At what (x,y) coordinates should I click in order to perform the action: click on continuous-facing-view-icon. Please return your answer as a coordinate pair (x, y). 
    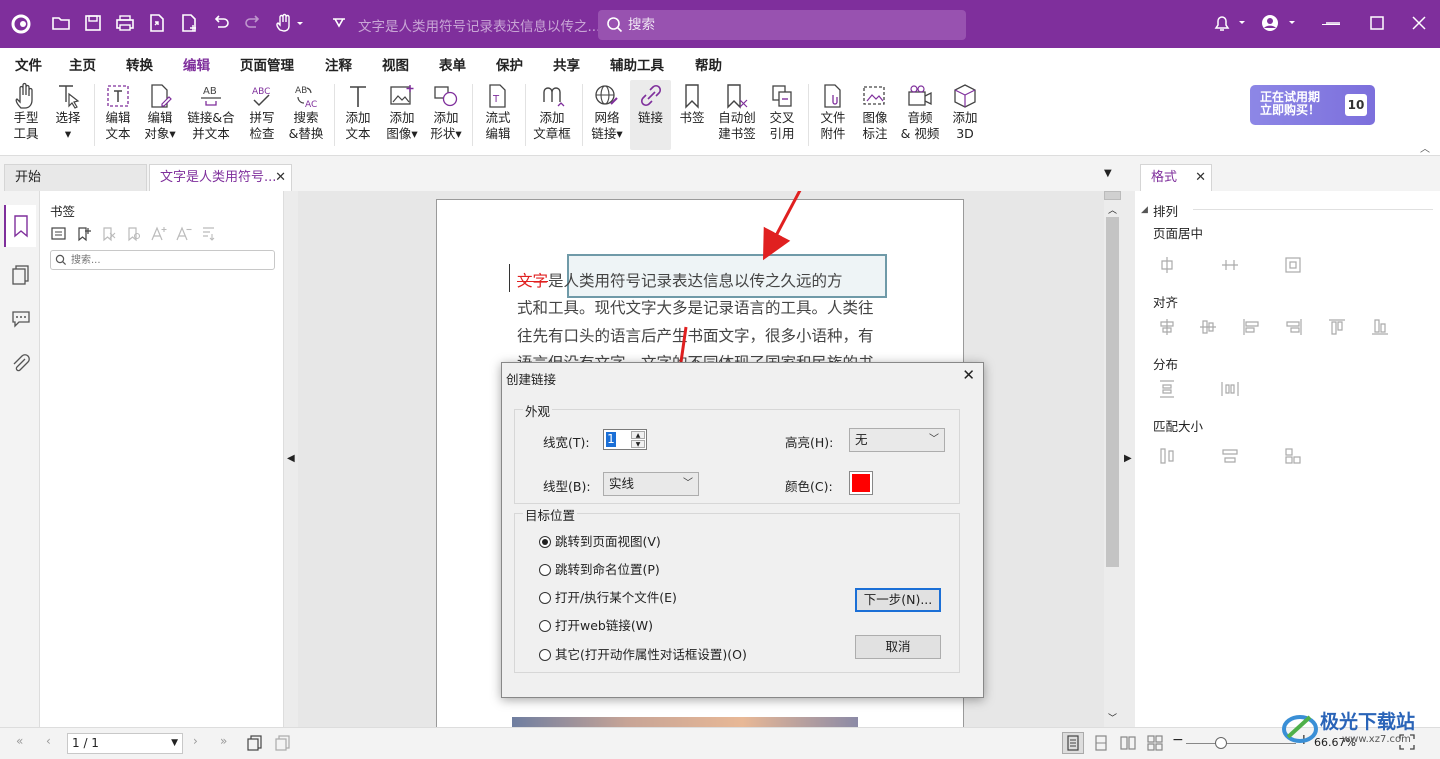
    Looking at the image, I should click on (1155, 744).